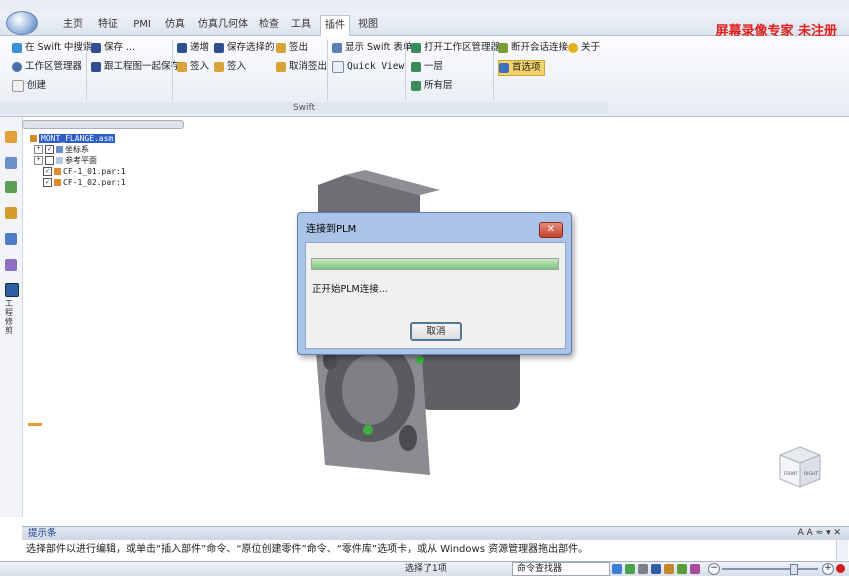 This screenshot has width=849, height=577. What do you see at coordinates (368, 67) in the screenshot?
I see `quick-view-button: Quick View` at bounding box center [368, 67].